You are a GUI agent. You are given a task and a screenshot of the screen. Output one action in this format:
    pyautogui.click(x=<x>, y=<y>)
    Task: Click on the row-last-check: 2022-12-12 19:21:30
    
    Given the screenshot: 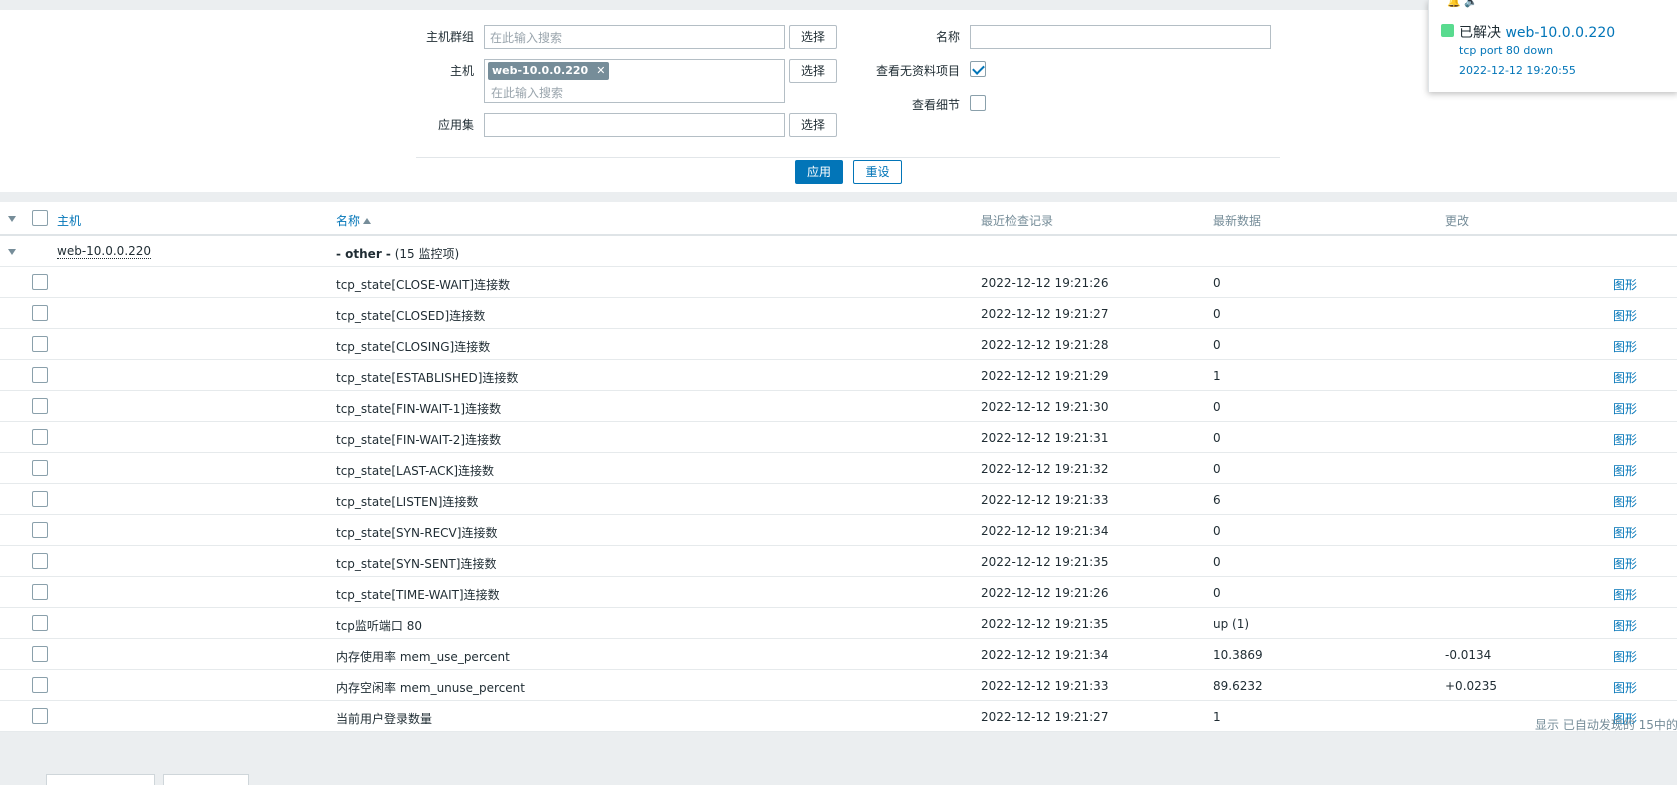 What is the action you would take?
    pyautogui.click(x=1045, y=407)
    